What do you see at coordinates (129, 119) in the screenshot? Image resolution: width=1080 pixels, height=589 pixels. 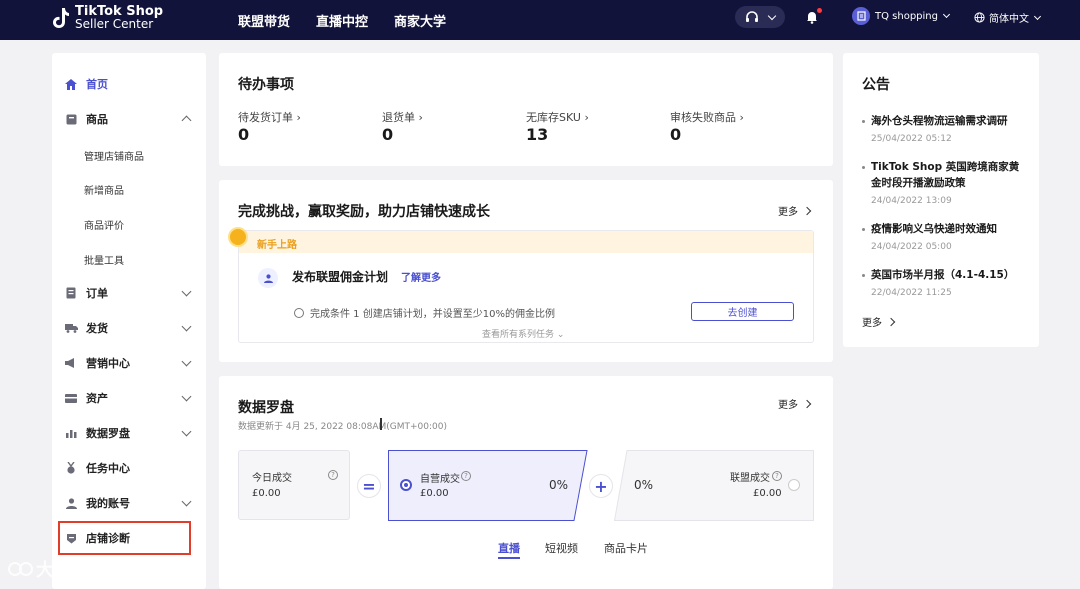 I see `sidebar-item-products: 商品` at bounding box center [129, 119].